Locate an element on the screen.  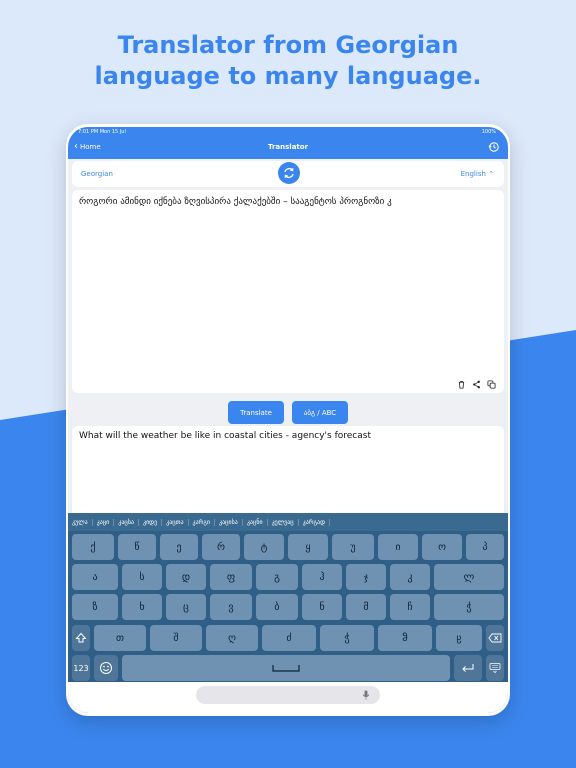
key: ი is located at coordinates (398, 547).